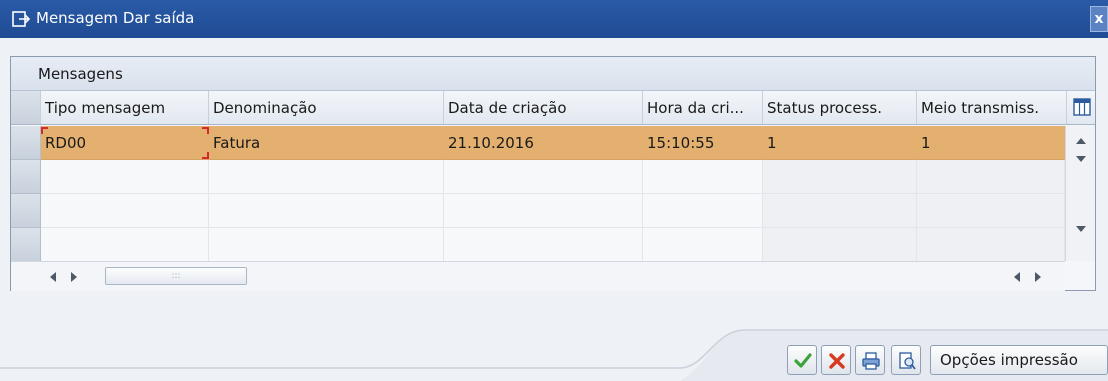  I want to click on horizontal-scrollbar: :::, so click(538, 276).